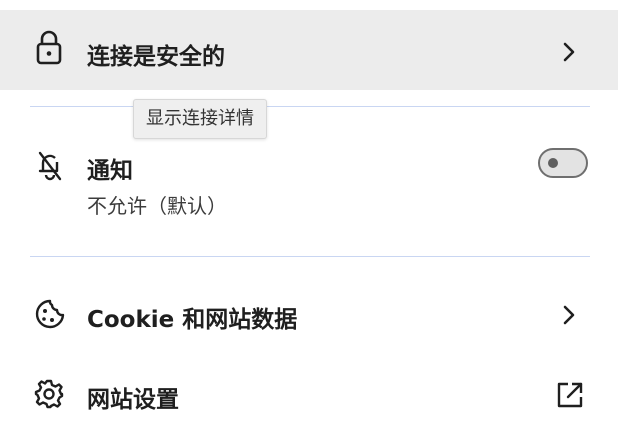  I want to click on gear-icon, so click(49, 394).